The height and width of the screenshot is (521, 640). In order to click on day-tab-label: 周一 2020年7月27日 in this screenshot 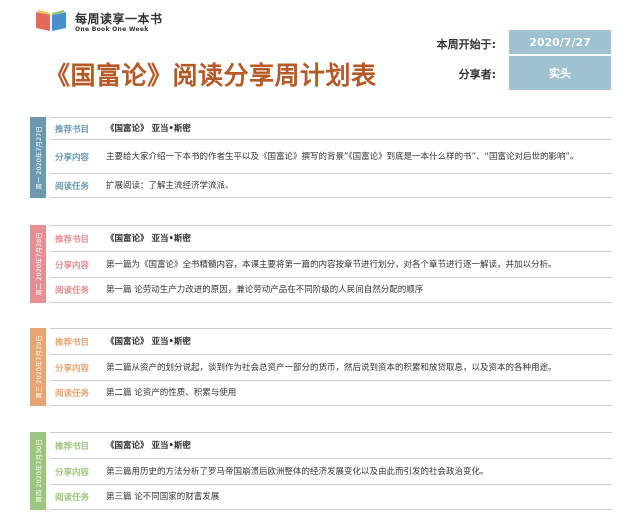, I will do `click(39, 157)`.